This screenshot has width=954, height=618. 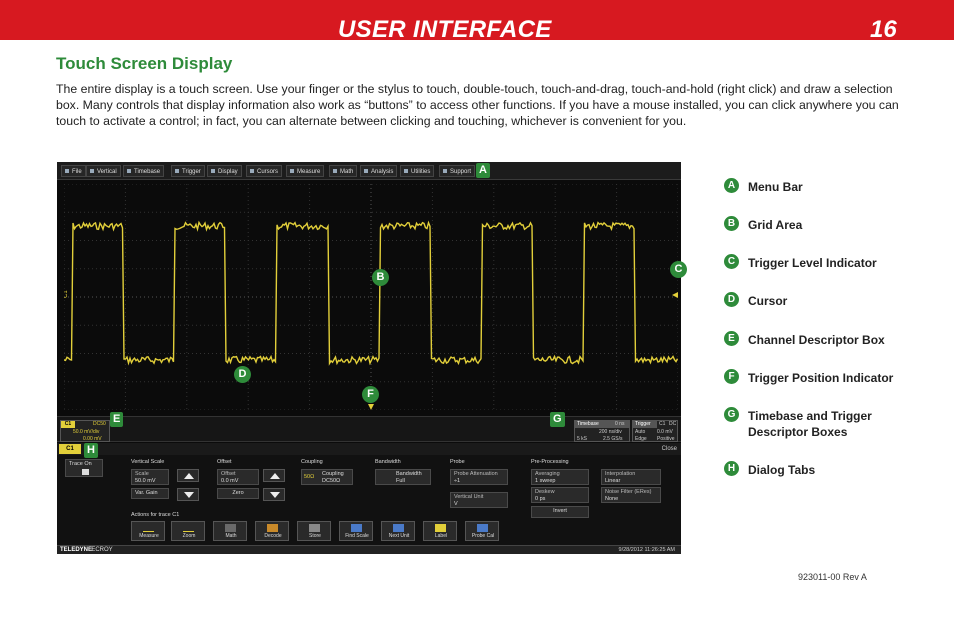 What do you see at coordinates (816, 340) in the screenshot?
I see `legend-label: Channel Descriptor Box` at bounding box center [816, 340].